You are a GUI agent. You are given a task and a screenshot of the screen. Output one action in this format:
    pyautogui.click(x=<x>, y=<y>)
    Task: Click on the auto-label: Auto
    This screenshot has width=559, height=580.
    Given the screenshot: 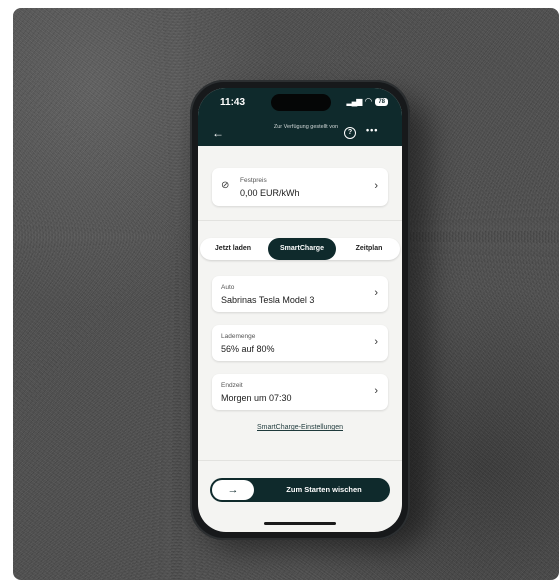 What is the action you would take?
    pyautogui.click(x=228, y=287)
    